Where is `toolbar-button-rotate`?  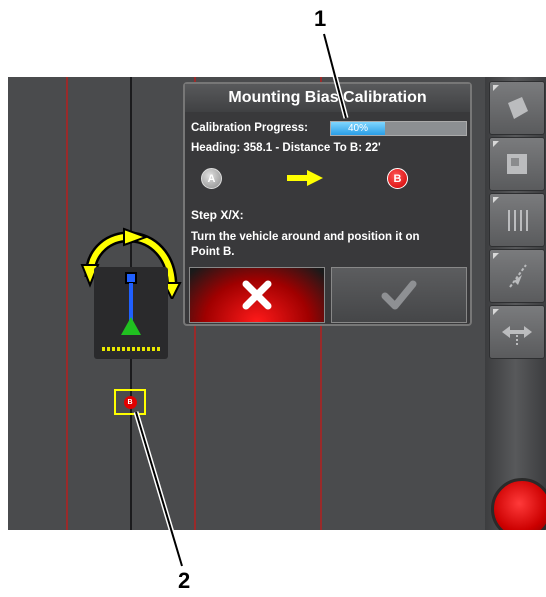 toolbar-button-rotate is located at coordinates (517, 108).